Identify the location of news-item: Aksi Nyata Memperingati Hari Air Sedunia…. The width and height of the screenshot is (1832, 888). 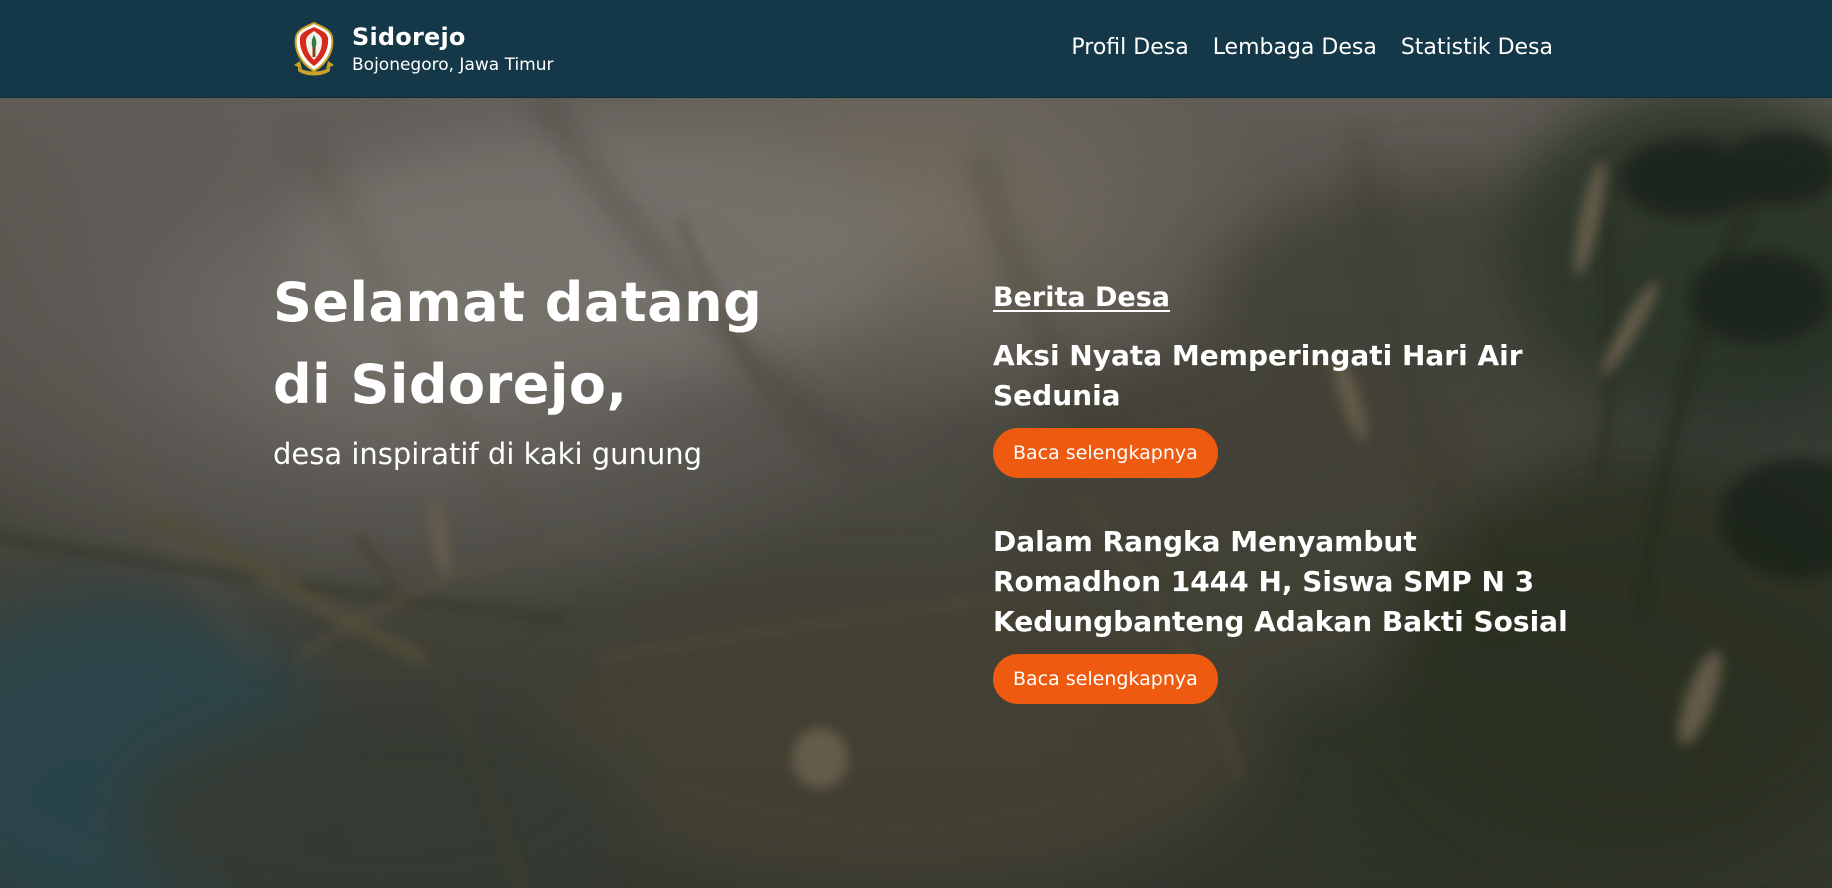
(1283, 407).